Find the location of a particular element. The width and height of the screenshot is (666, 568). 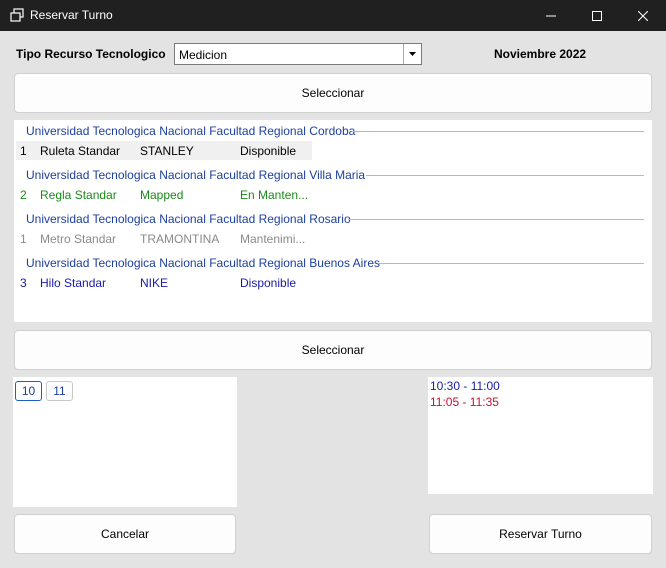

minimize-button is located at coordinates (551, 15).